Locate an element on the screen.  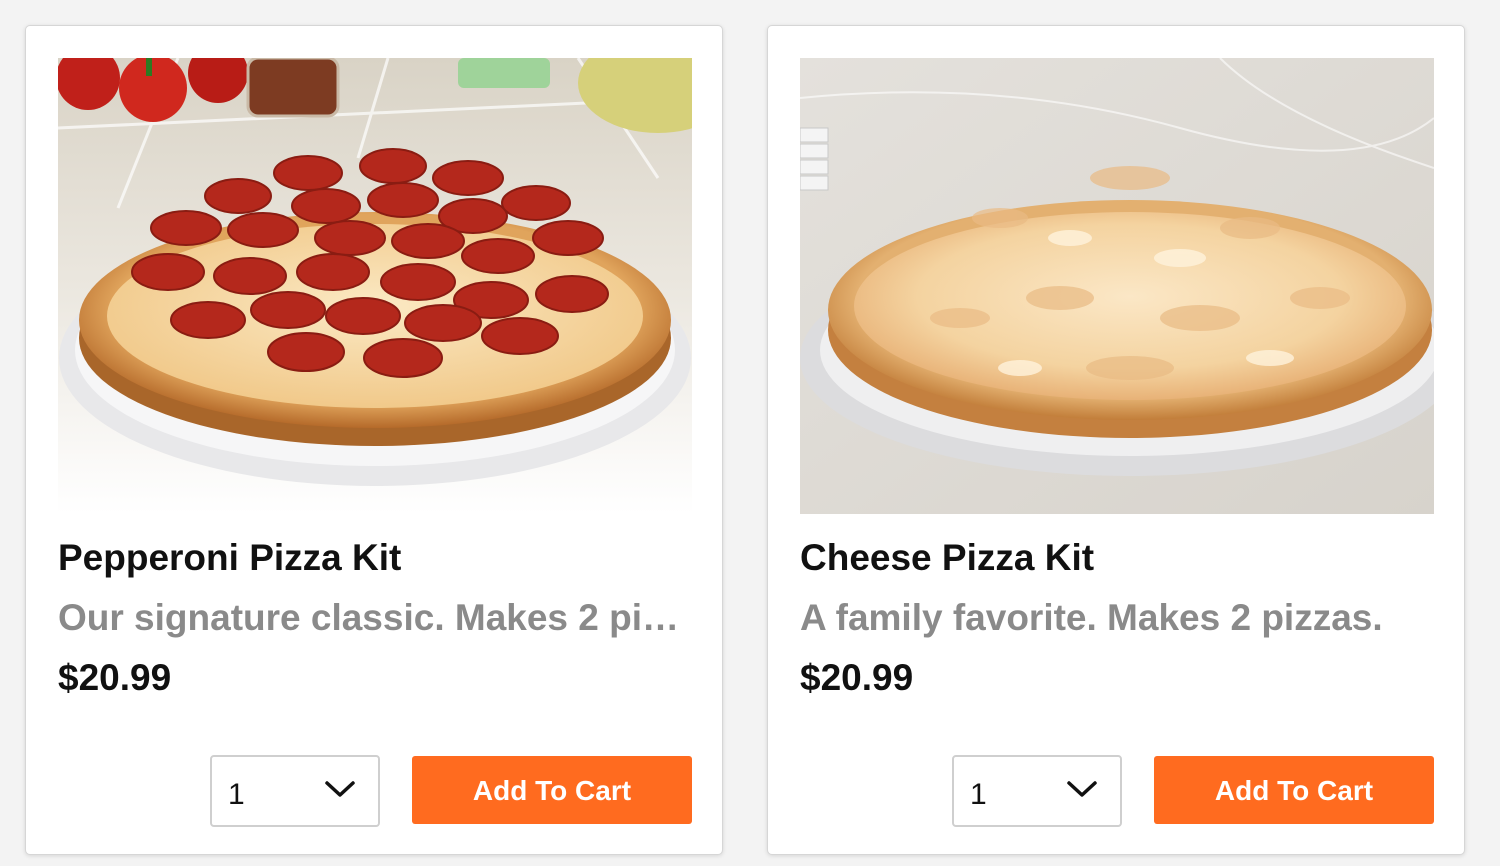
product-description: A family favorite. Makes 2 pizzas. is located at coordinates (1091, 617).